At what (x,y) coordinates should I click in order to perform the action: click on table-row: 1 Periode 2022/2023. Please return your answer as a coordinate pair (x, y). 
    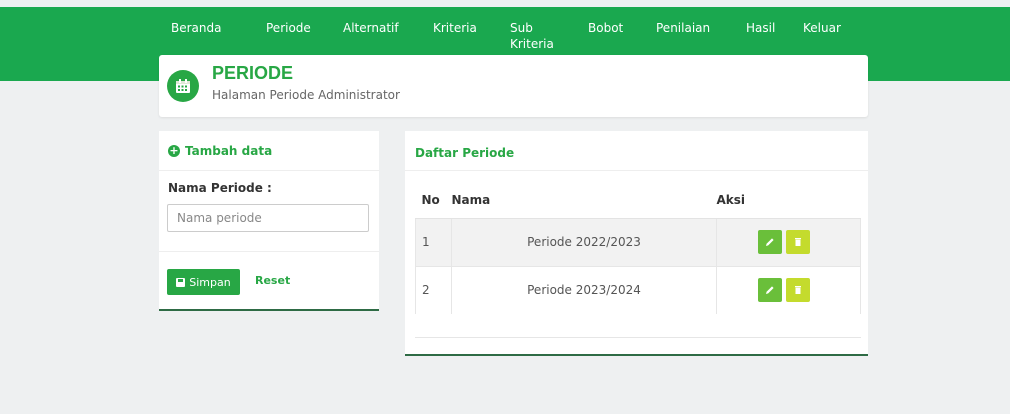
    Looking at the image, I should click on (638, 241).